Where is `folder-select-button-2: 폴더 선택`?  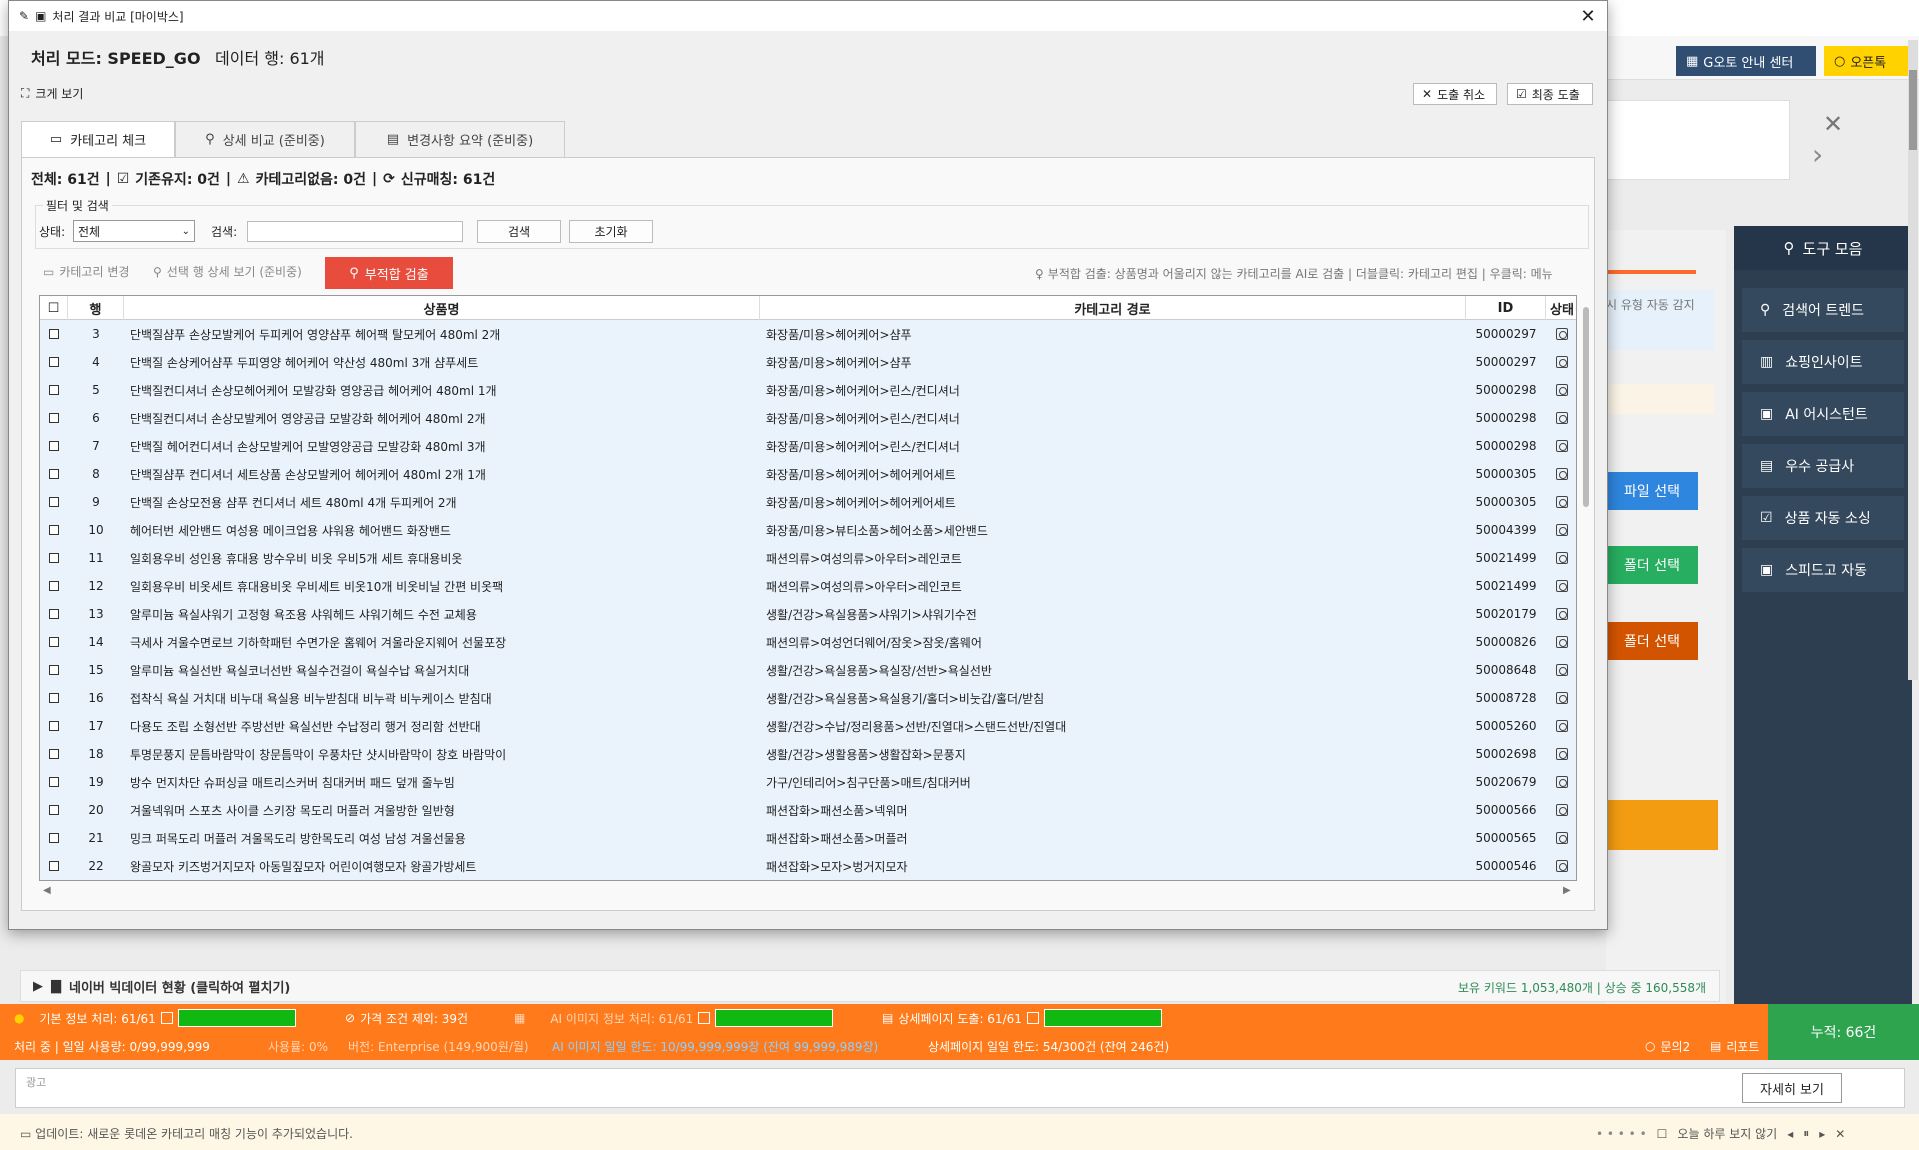
folder-select-button-2: 폴더 선택 is located at coordinates (1652, 641).